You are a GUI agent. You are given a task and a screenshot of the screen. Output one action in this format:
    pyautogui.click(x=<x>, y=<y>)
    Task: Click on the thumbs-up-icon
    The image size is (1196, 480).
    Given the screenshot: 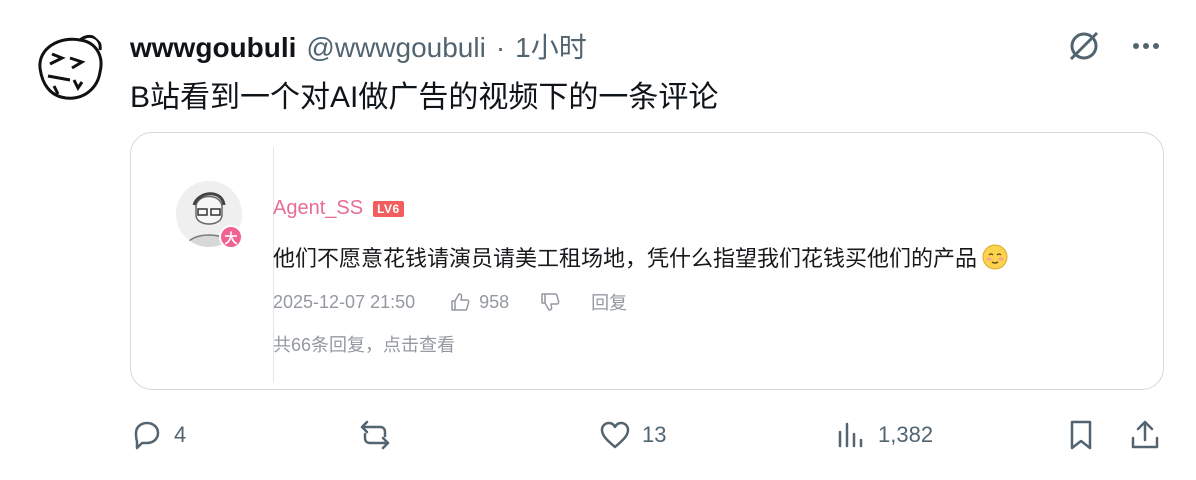 What is the action you would take?
    pyautogui.click(x=460, y=302)
    